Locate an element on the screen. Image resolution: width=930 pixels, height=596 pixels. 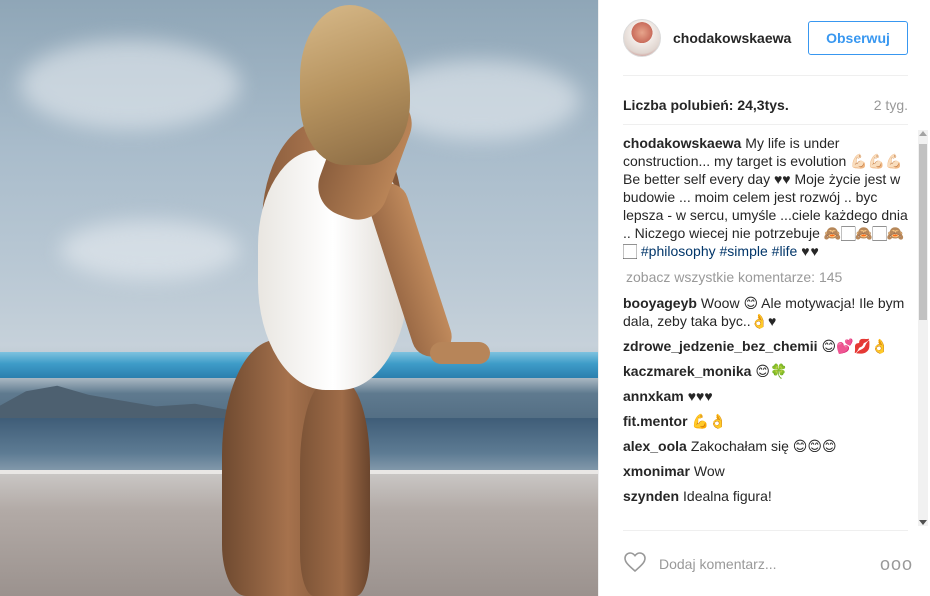
caption-tail: ♥♥ is located at coordinates (810, 251).